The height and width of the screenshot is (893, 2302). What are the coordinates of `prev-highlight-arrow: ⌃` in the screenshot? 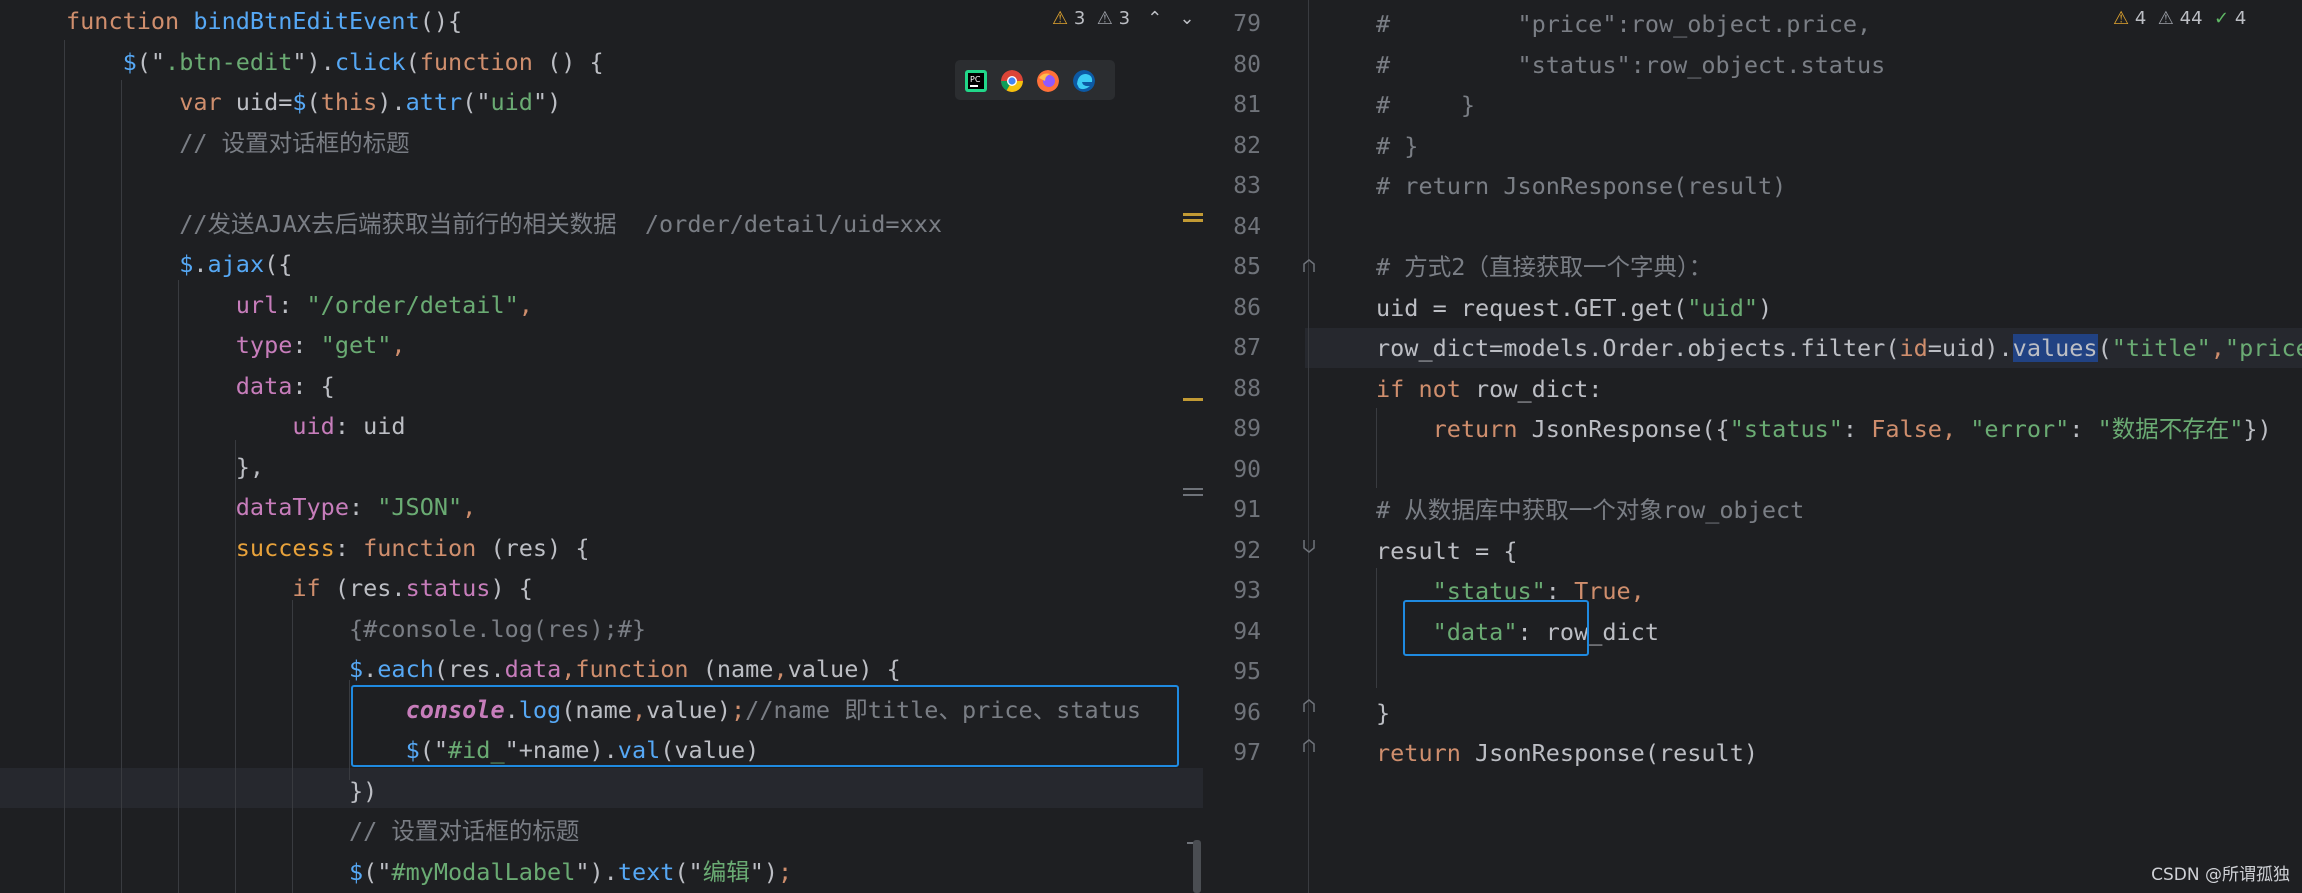 It's located at (1154, 18).